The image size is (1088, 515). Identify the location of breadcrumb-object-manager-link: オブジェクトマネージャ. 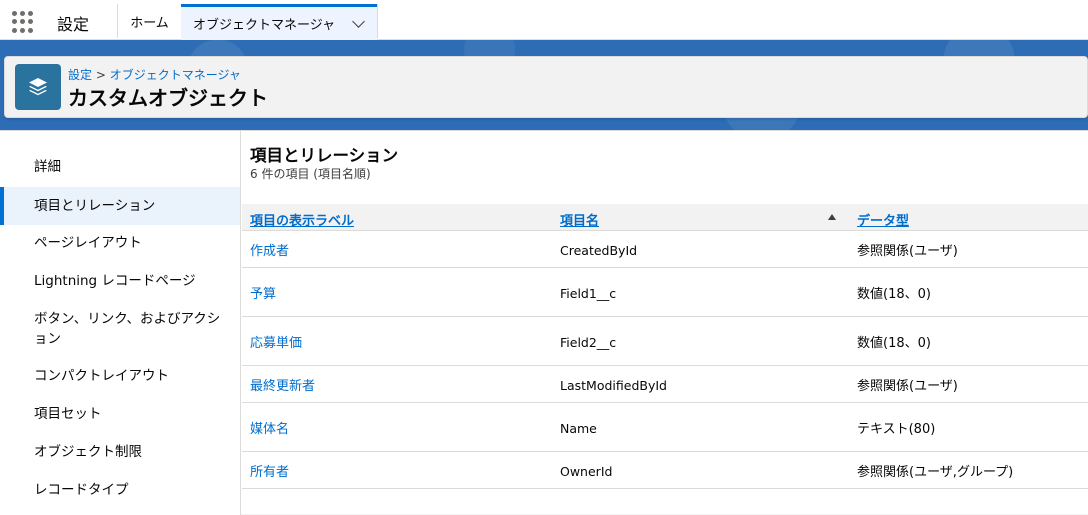
(175, 75).